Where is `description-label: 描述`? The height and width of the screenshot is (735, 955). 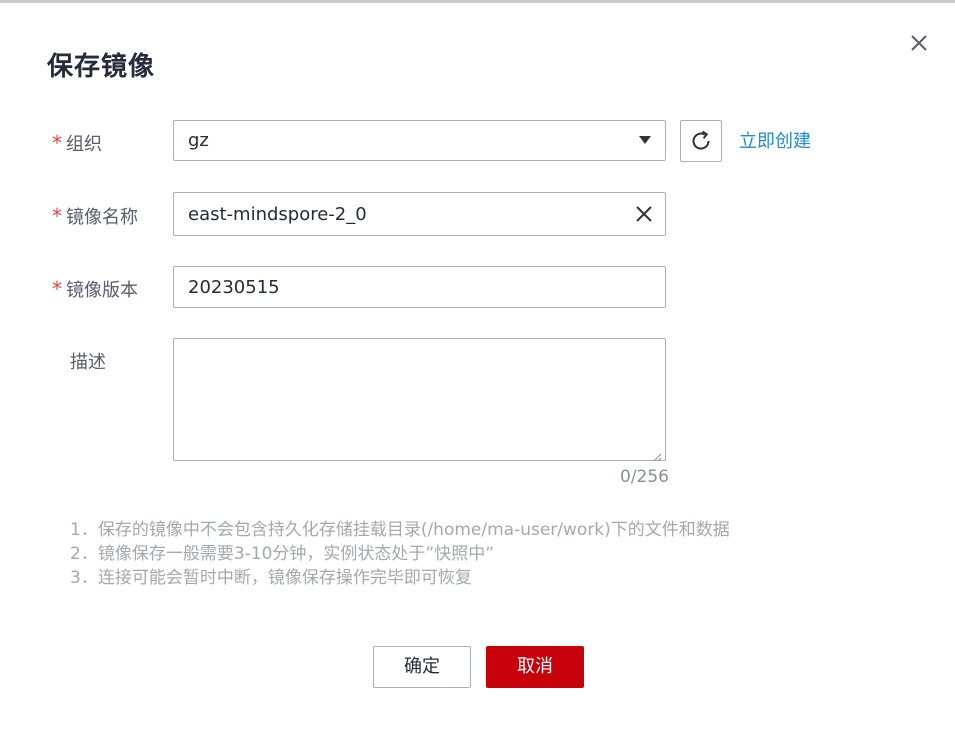
description-label: 描述 is located at coordinates (88, 362).